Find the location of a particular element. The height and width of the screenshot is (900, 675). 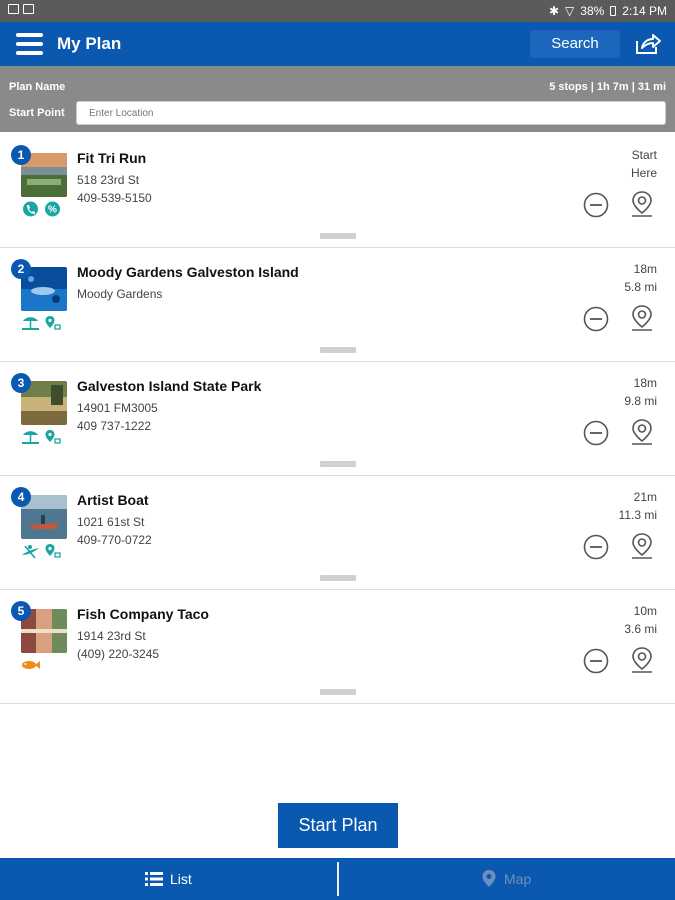

kayak-icon is located at coordinates (30, 552).